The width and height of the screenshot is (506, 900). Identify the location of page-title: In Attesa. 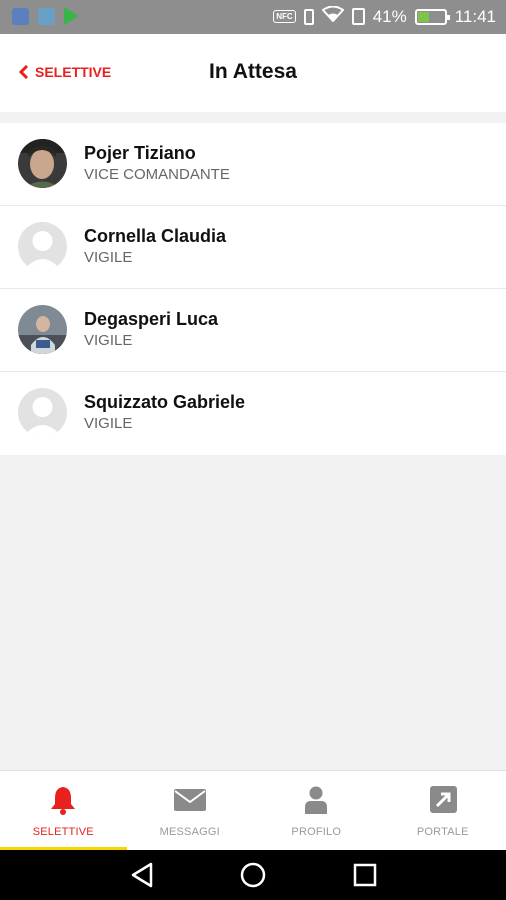
(253, 72).